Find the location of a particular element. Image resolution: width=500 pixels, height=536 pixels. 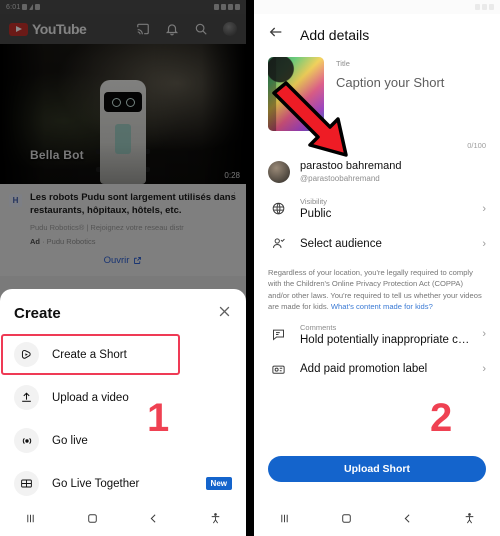

upload-a-video-label: Upload a video is located at coordinates (90, 397).